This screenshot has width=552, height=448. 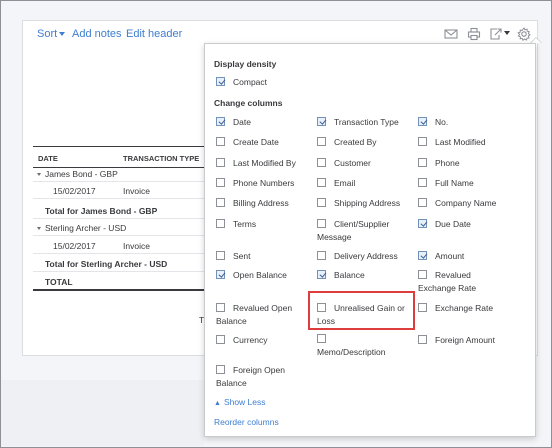 I want to click on column-option-currency: Currency, so click(x=260, y=340).